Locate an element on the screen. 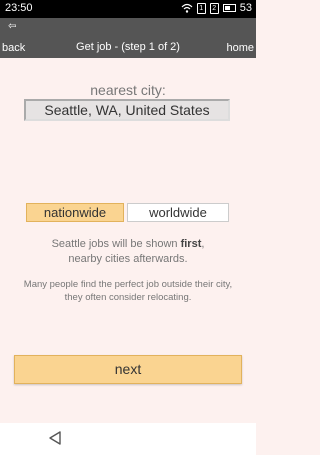 Image resolution: width=320 pixels, height=455 pixels. info-bold-text: first is located at coordinates (191, 244).